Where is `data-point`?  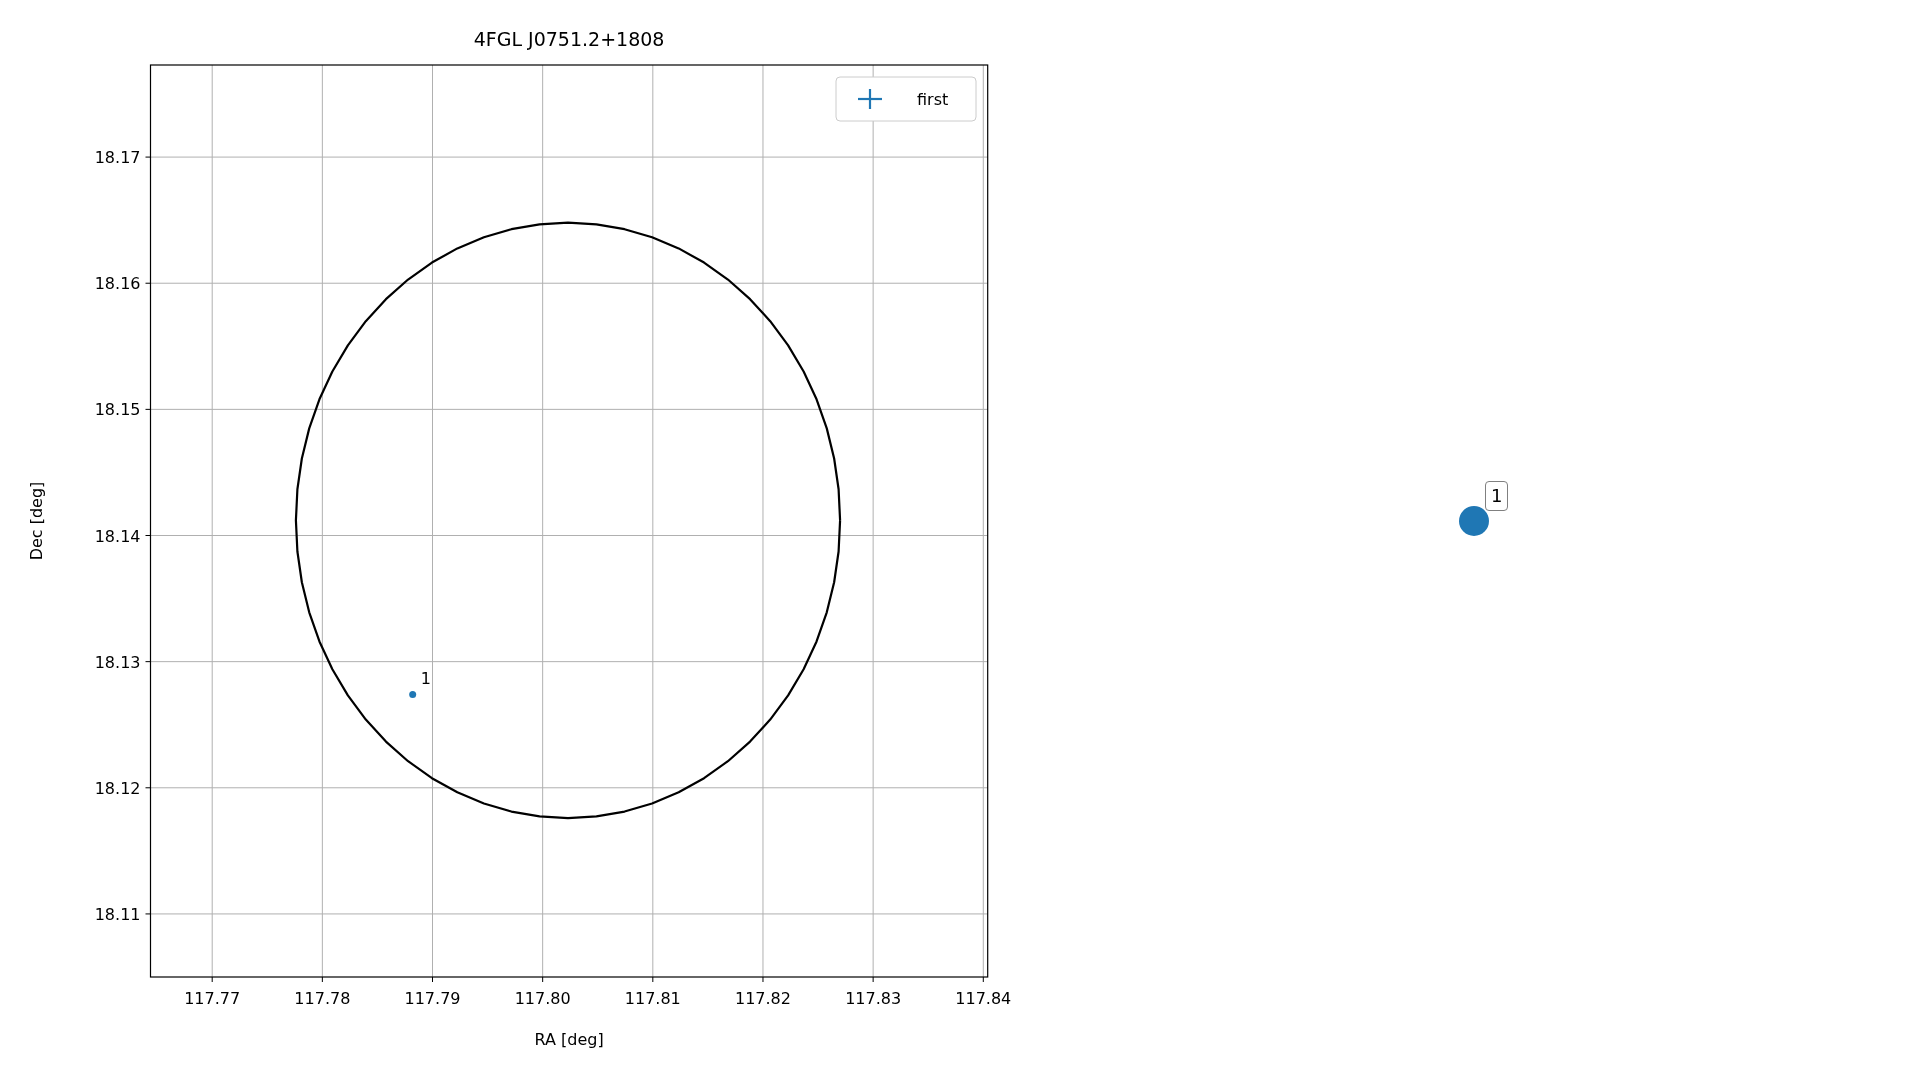
data-point is located at coordinates (413, 694).